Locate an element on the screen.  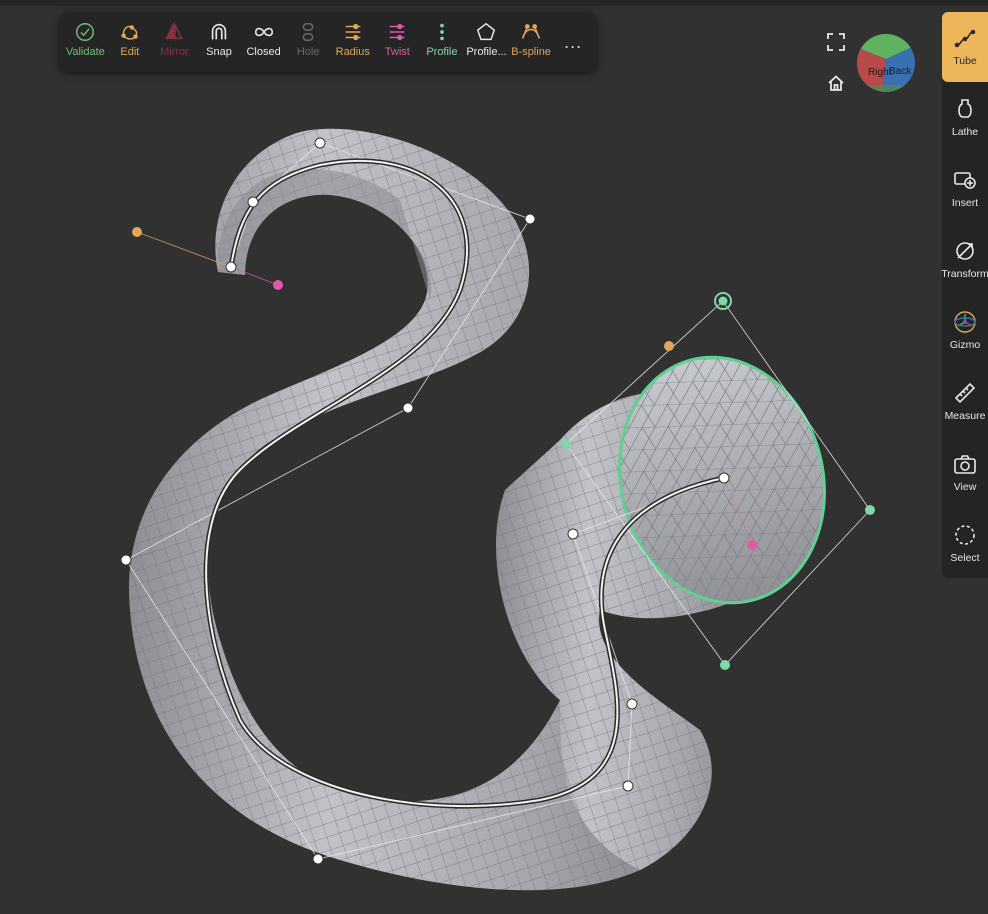
twist-label: Twist is located at coordinates (397, 52).